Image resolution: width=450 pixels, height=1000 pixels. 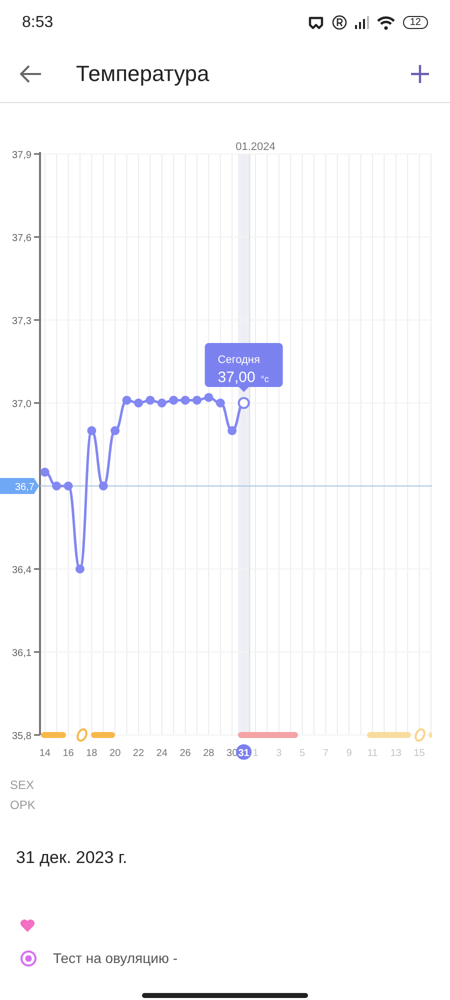 I want to click on tooltip-value: 37,00, so click(x=237, y=377).